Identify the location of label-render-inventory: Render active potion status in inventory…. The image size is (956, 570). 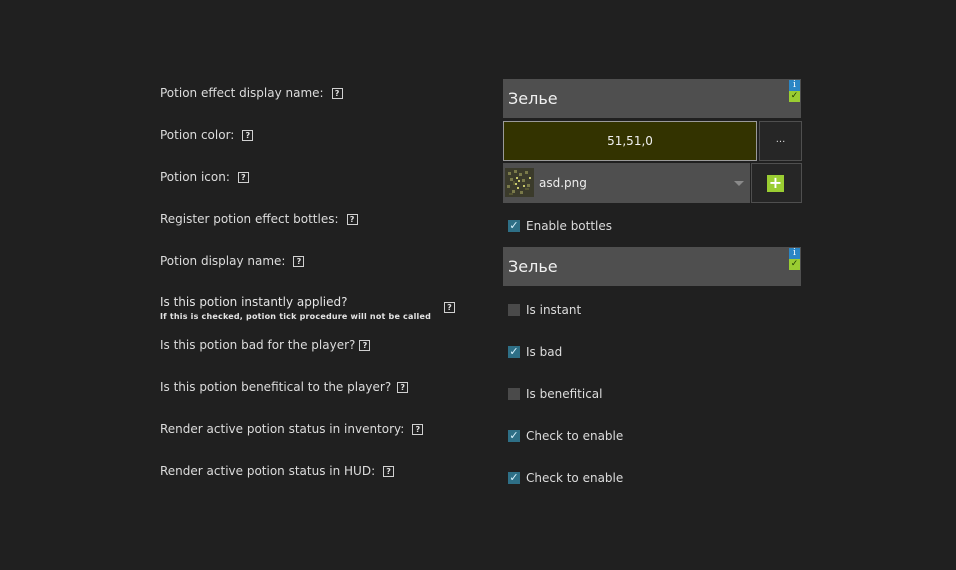
(292, 429).